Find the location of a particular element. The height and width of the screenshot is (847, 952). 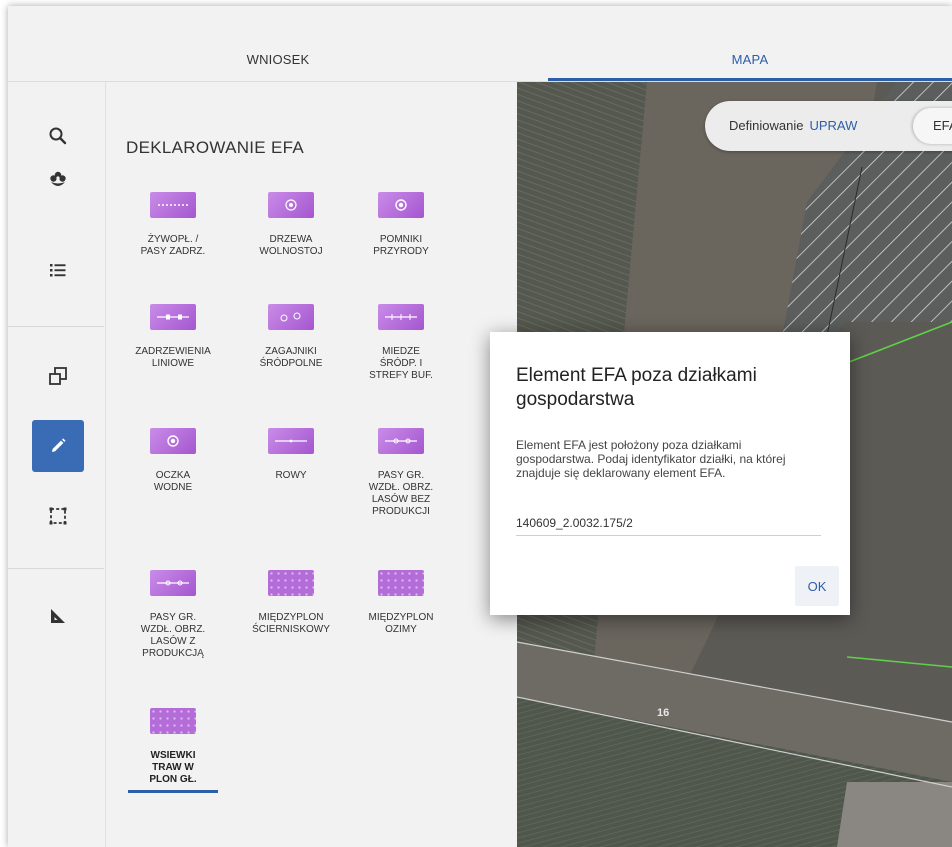

measure-button is located at coordinates (58, 616).